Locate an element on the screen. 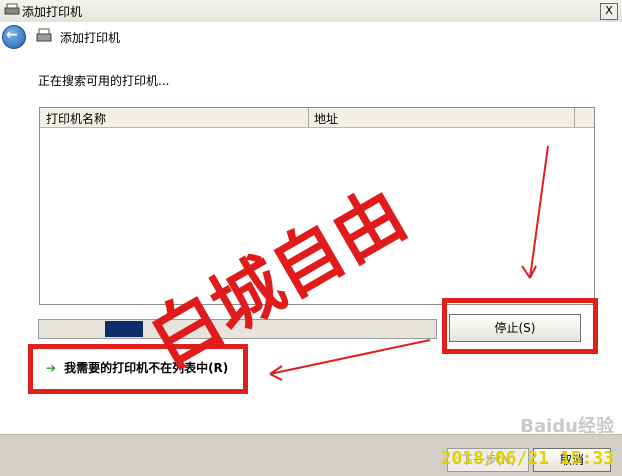 Image resolution: width=622 pixels, height=476 pixels. baidu-watermark: Baidu经验 is located at coordinates (567, 426).